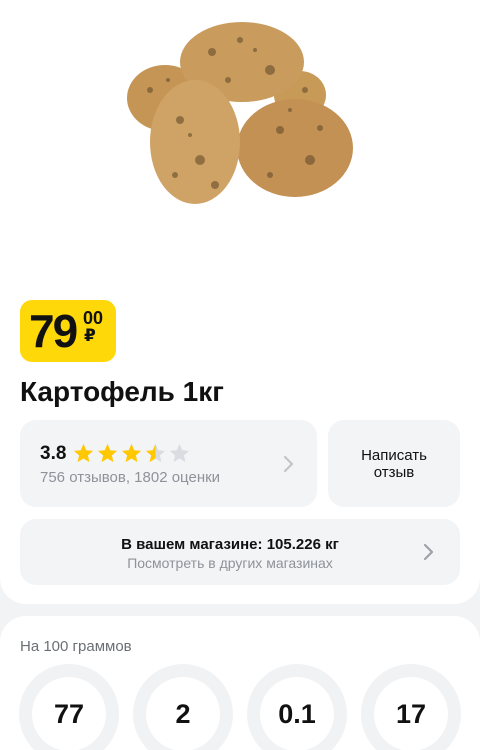 The height and width of the screenshot is (750, 480). I want to click on write-review-label: Написать отзыв, so click(394, 463).